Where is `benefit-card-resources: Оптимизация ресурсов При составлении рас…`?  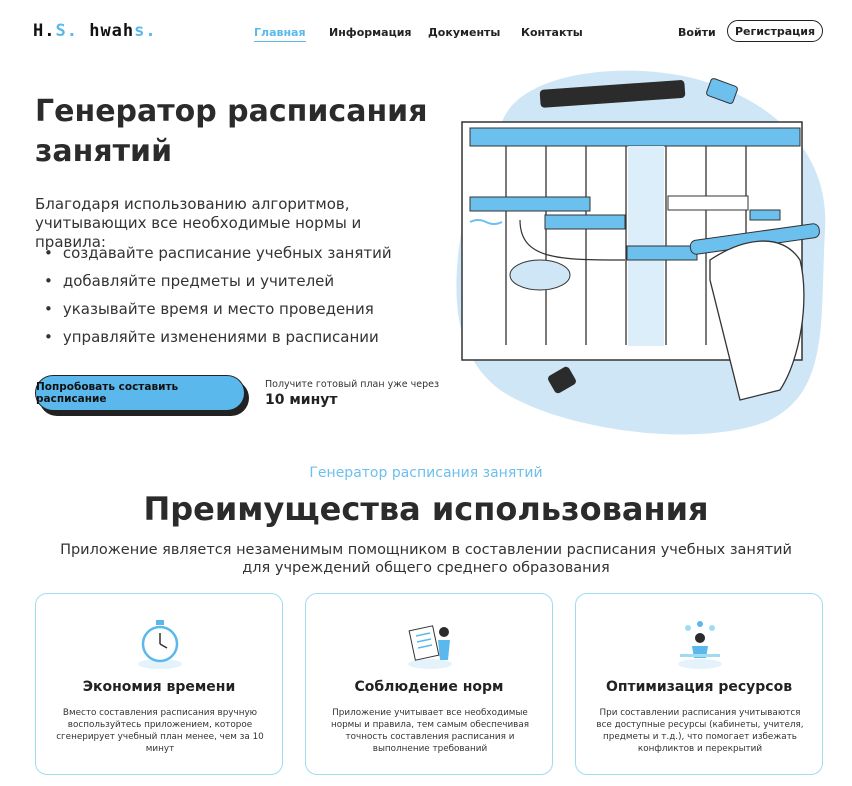
benefit-card-resources: Оптимизация ресурсов При составлении рас… is located at coordinates (699, 684).